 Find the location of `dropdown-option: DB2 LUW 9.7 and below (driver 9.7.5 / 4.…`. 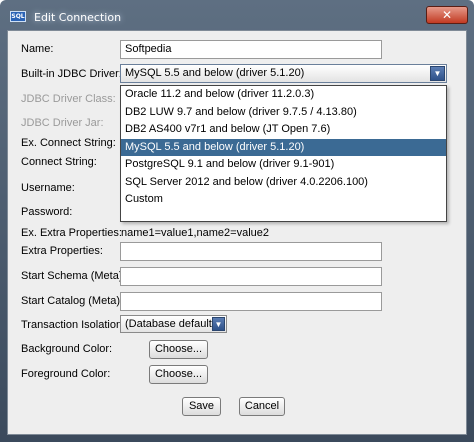

dropdown-option: DB2 LUW 9.7 and below (driver 9.7.5 / 4.… is located at coordinates (283, 113).